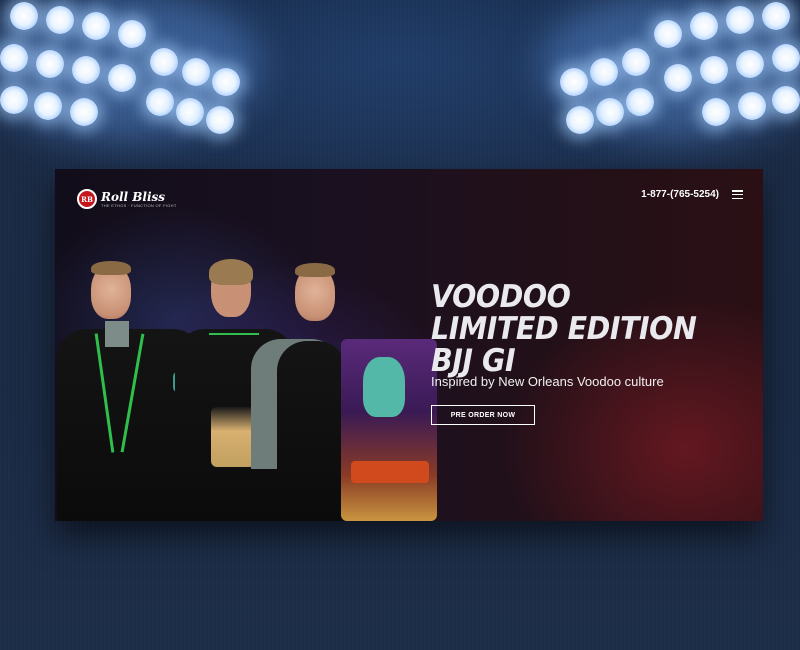  I want to click on pre-order-button: PRE ORDER NOW, so click(483, 415).